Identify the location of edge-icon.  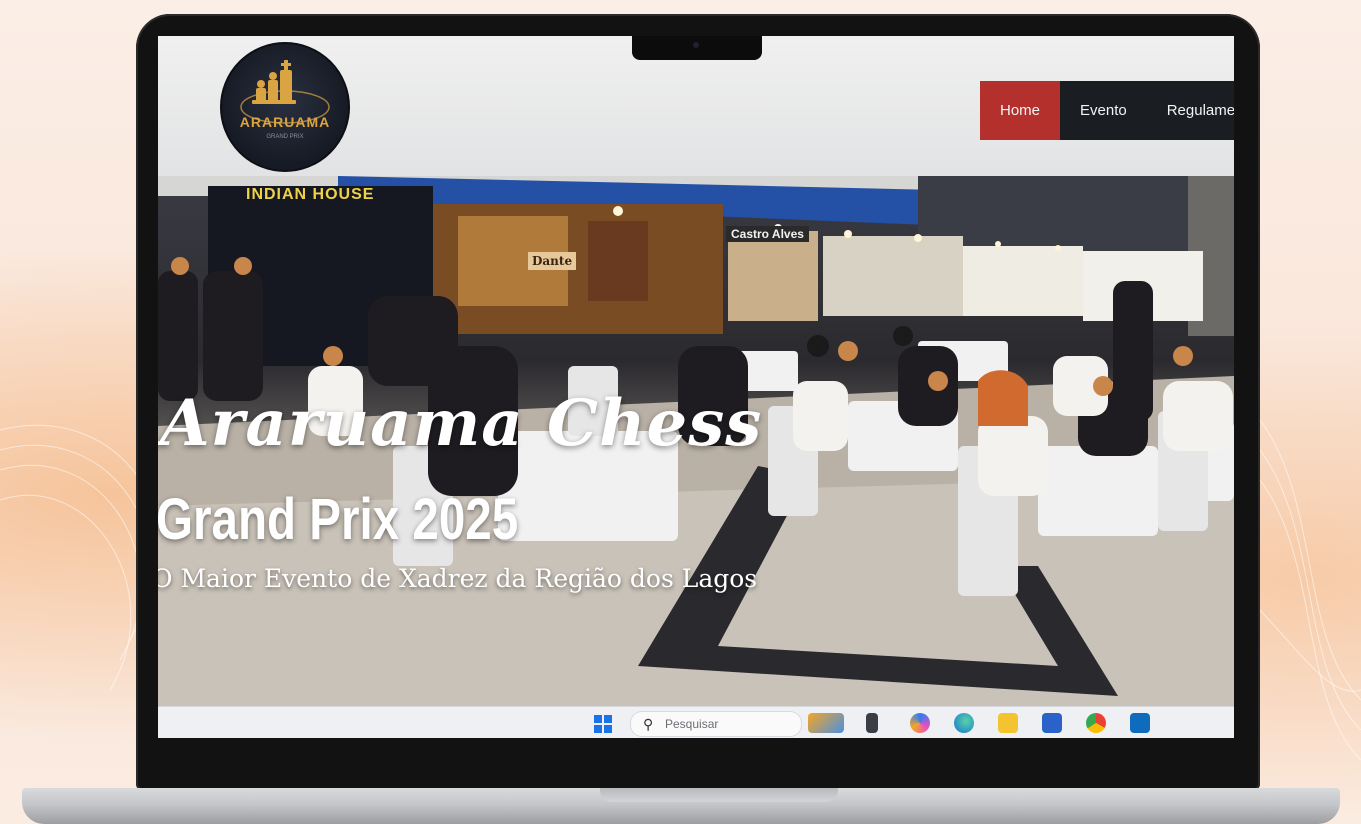
(964, 723).